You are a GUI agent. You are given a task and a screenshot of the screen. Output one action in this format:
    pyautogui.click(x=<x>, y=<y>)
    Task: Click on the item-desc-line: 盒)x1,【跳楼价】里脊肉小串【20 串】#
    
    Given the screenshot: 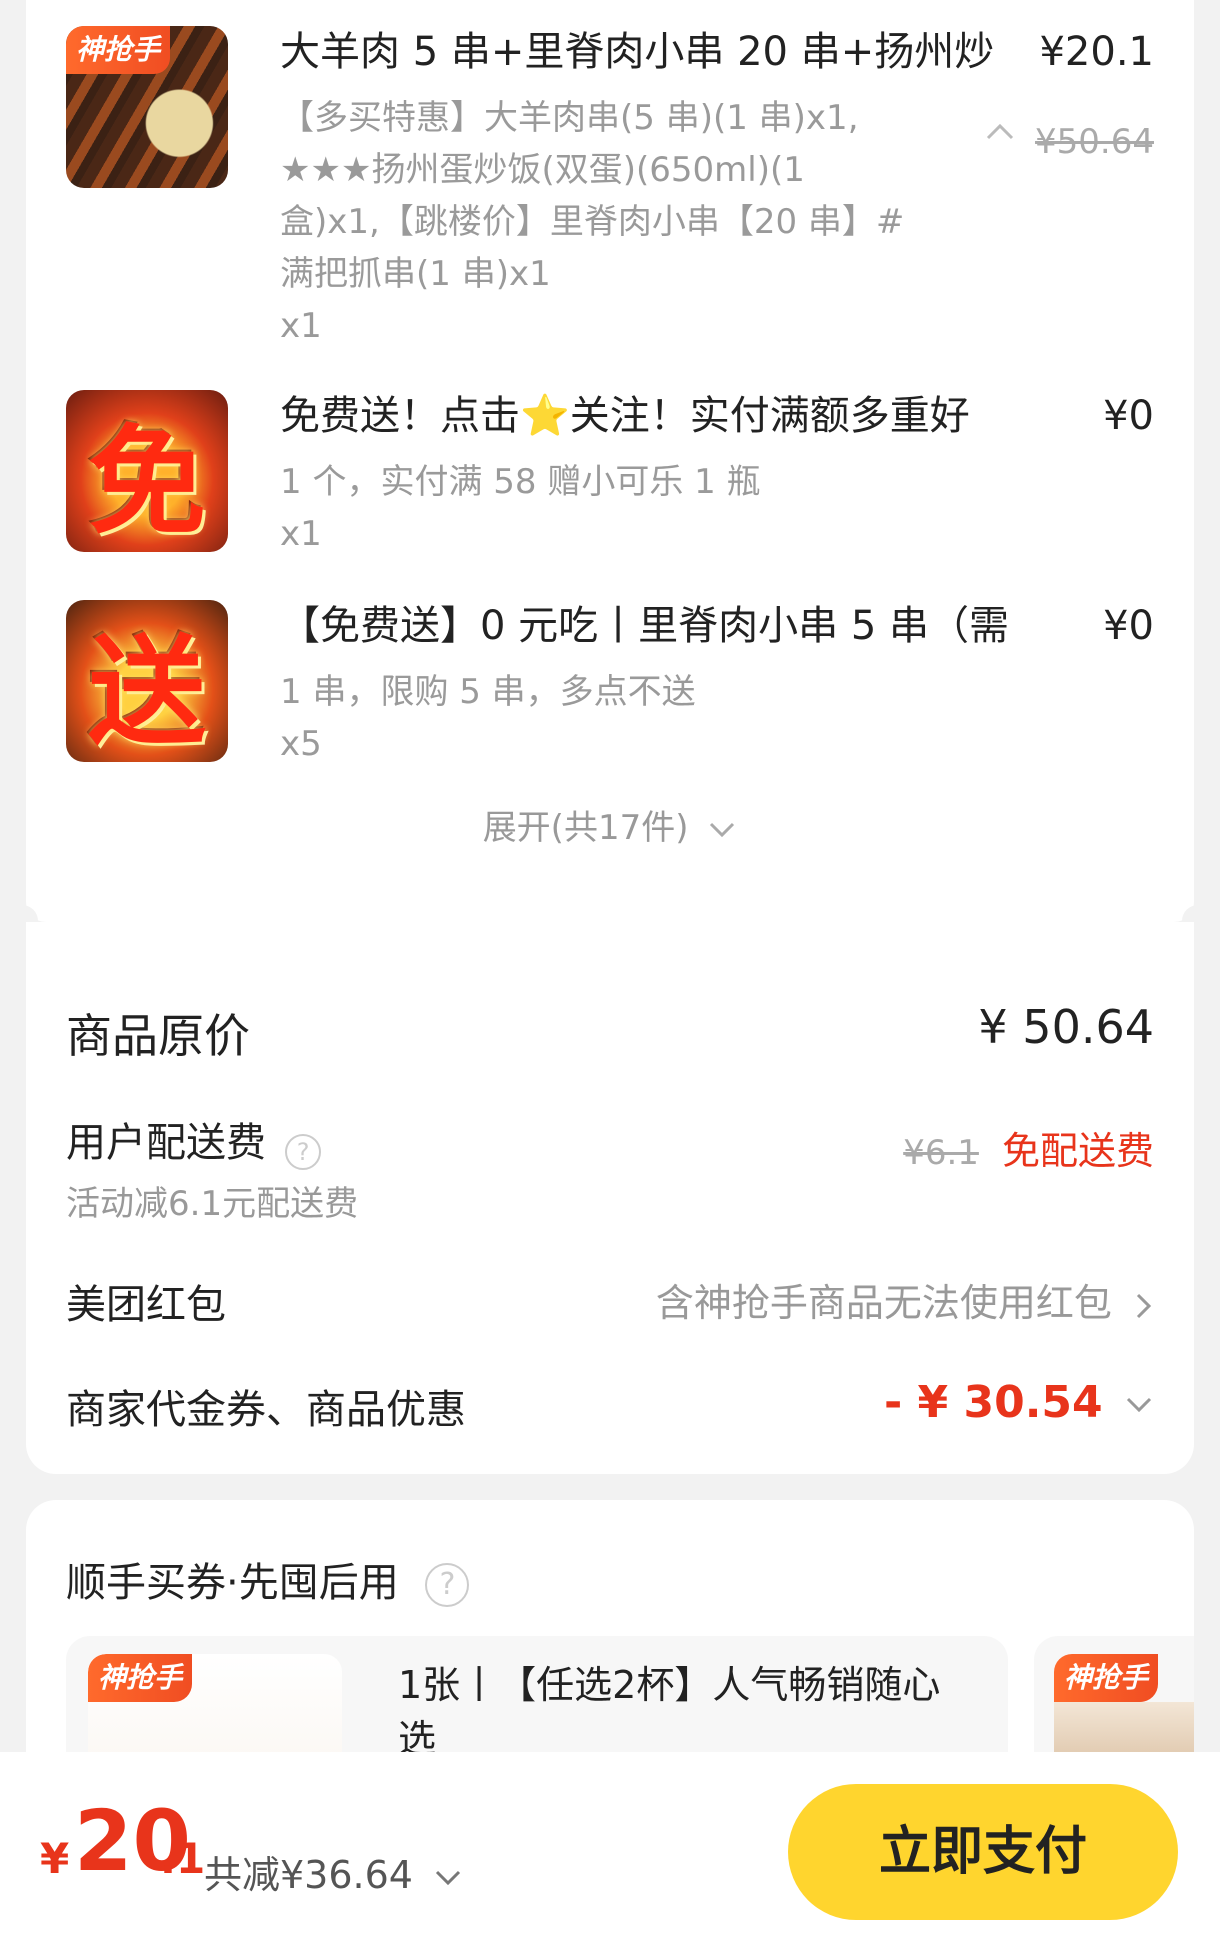 What is the action you would take?
    pyautogui.click(x=592, y=222)
    